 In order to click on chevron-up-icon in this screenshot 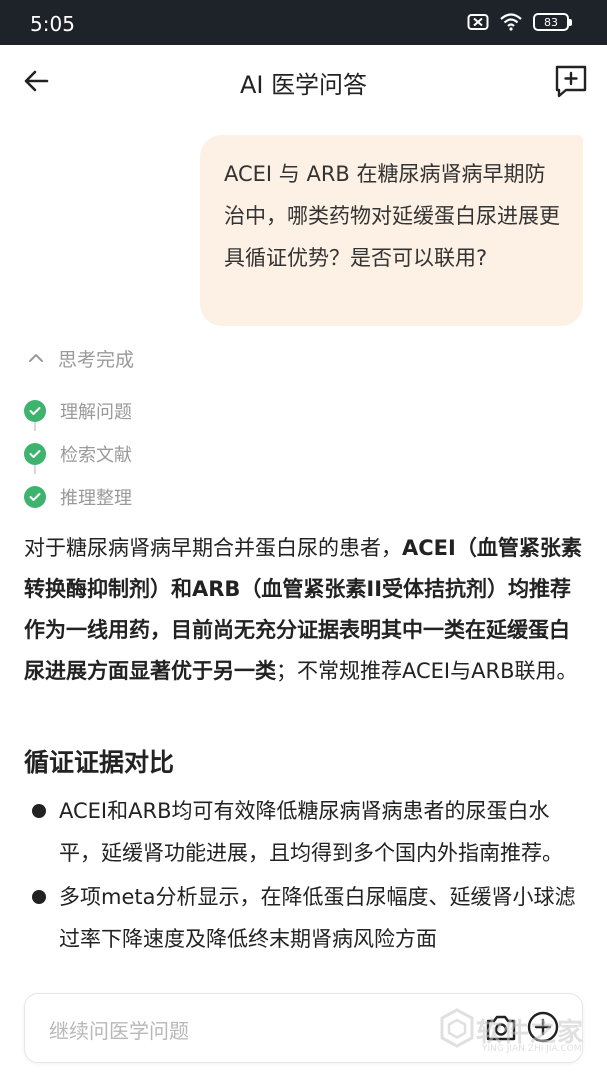, I will do `click(36, 358)`.